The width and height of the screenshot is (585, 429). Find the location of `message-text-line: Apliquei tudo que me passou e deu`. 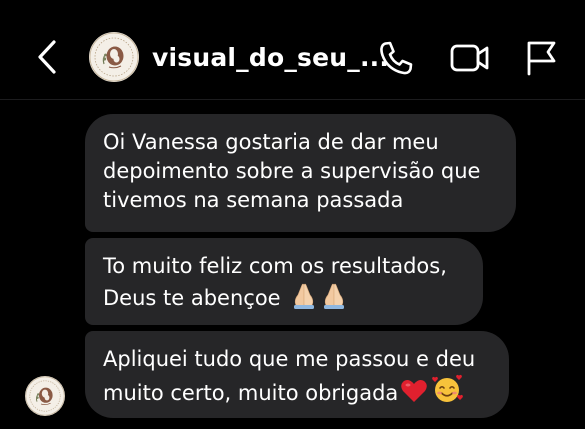

message-text-line: Apliquei tudo que me passou e deu is located at coordinates (289, 359).